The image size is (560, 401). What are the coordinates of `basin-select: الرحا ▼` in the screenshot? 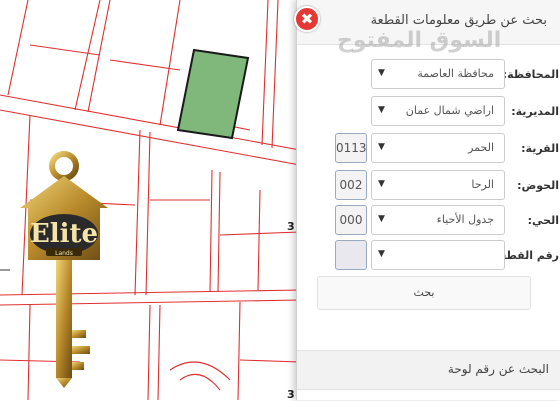 It's located at (438, 185).